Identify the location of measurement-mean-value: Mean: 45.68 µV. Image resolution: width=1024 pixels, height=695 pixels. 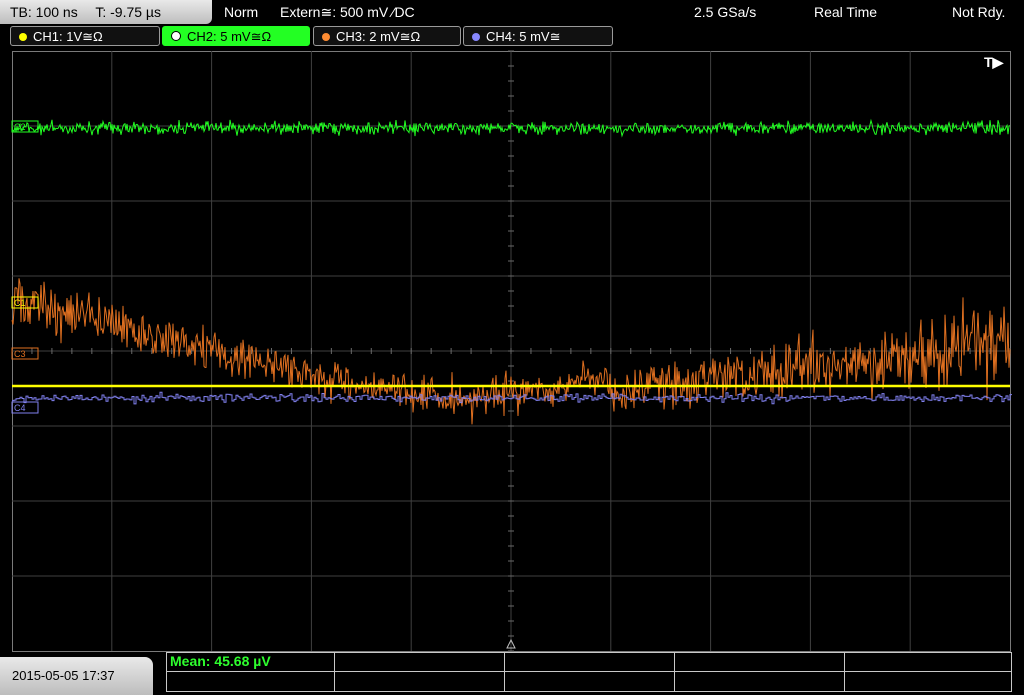
(220, 661).